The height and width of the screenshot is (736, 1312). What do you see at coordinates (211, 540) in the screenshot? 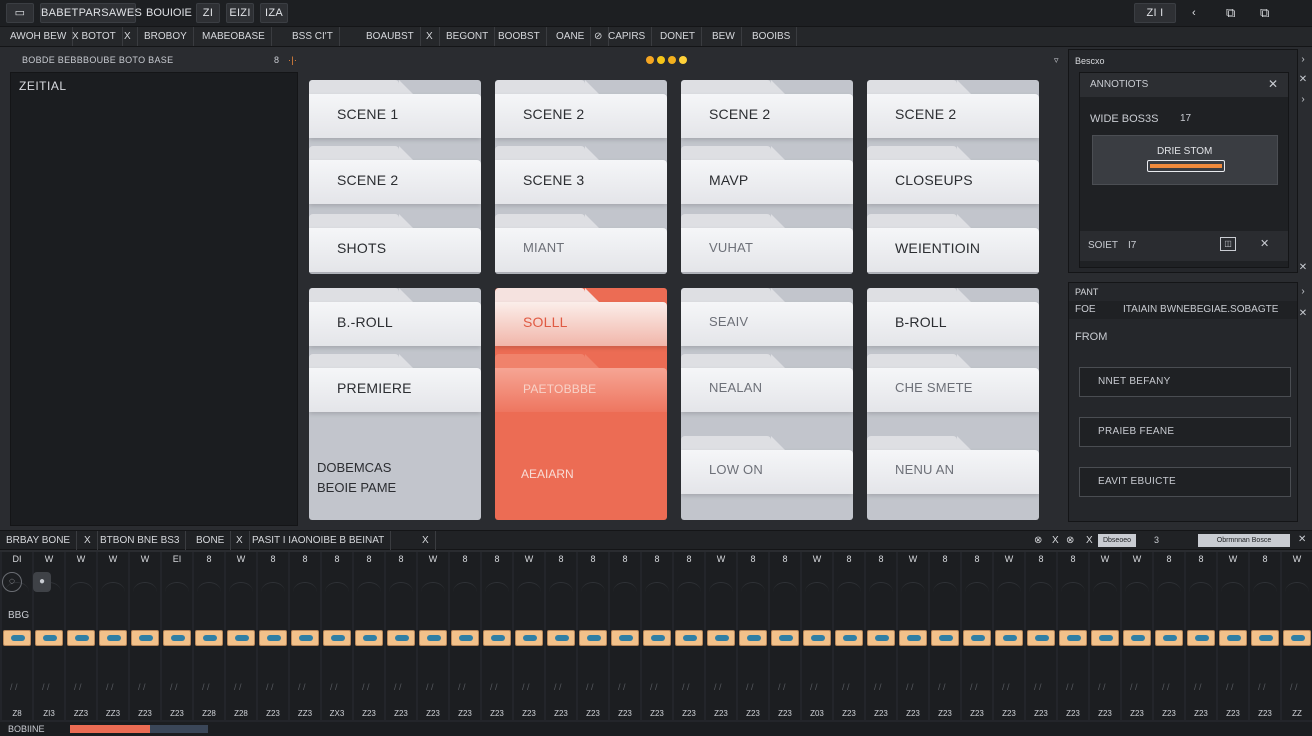
I see `timeline-tab-3: BONE` at bounding box center [211, 540].